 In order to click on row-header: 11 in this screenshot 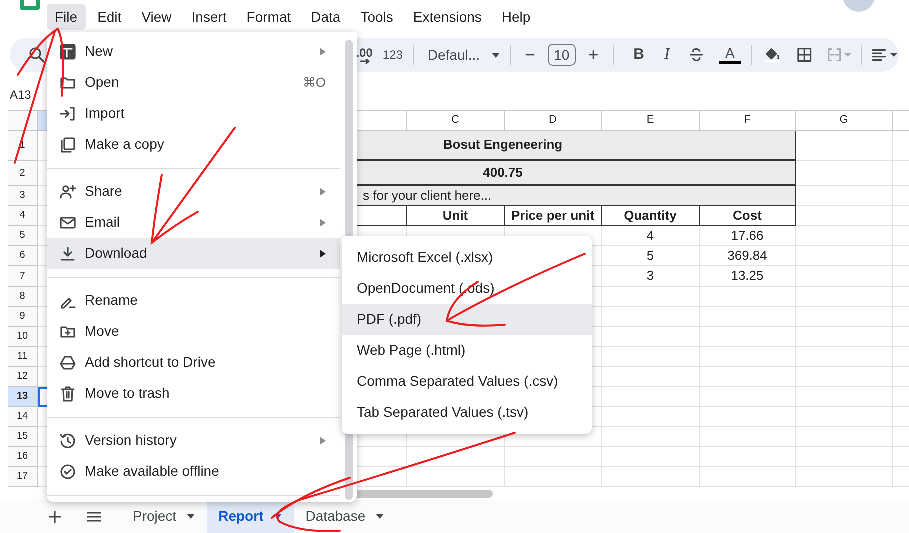, I will do `click(23, 357)`.